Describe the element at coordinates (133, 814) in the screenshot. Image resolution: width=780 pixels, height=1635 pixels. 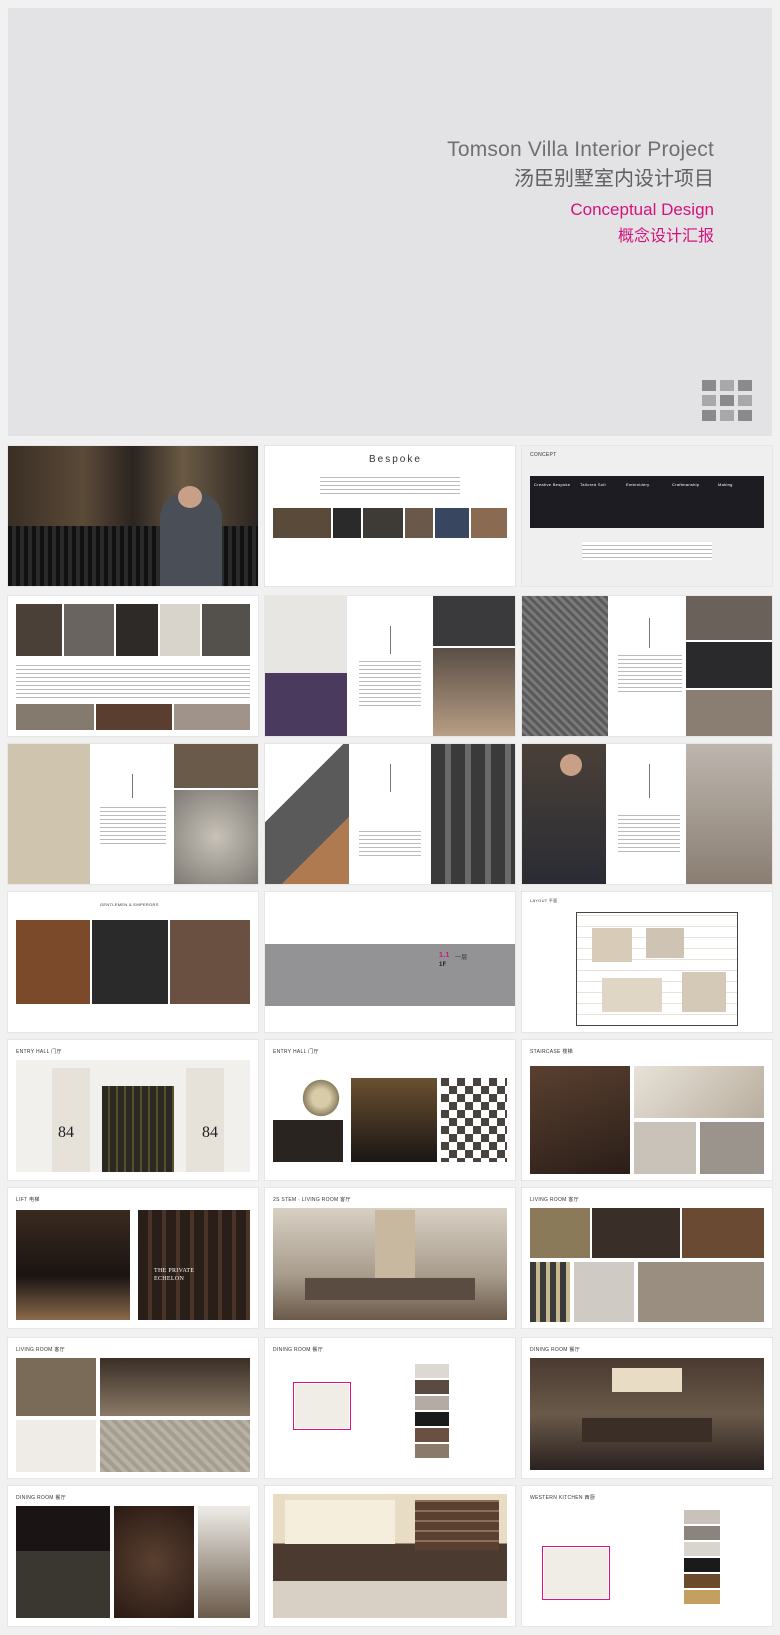
I see `thumbnail-embroidery` at that location.